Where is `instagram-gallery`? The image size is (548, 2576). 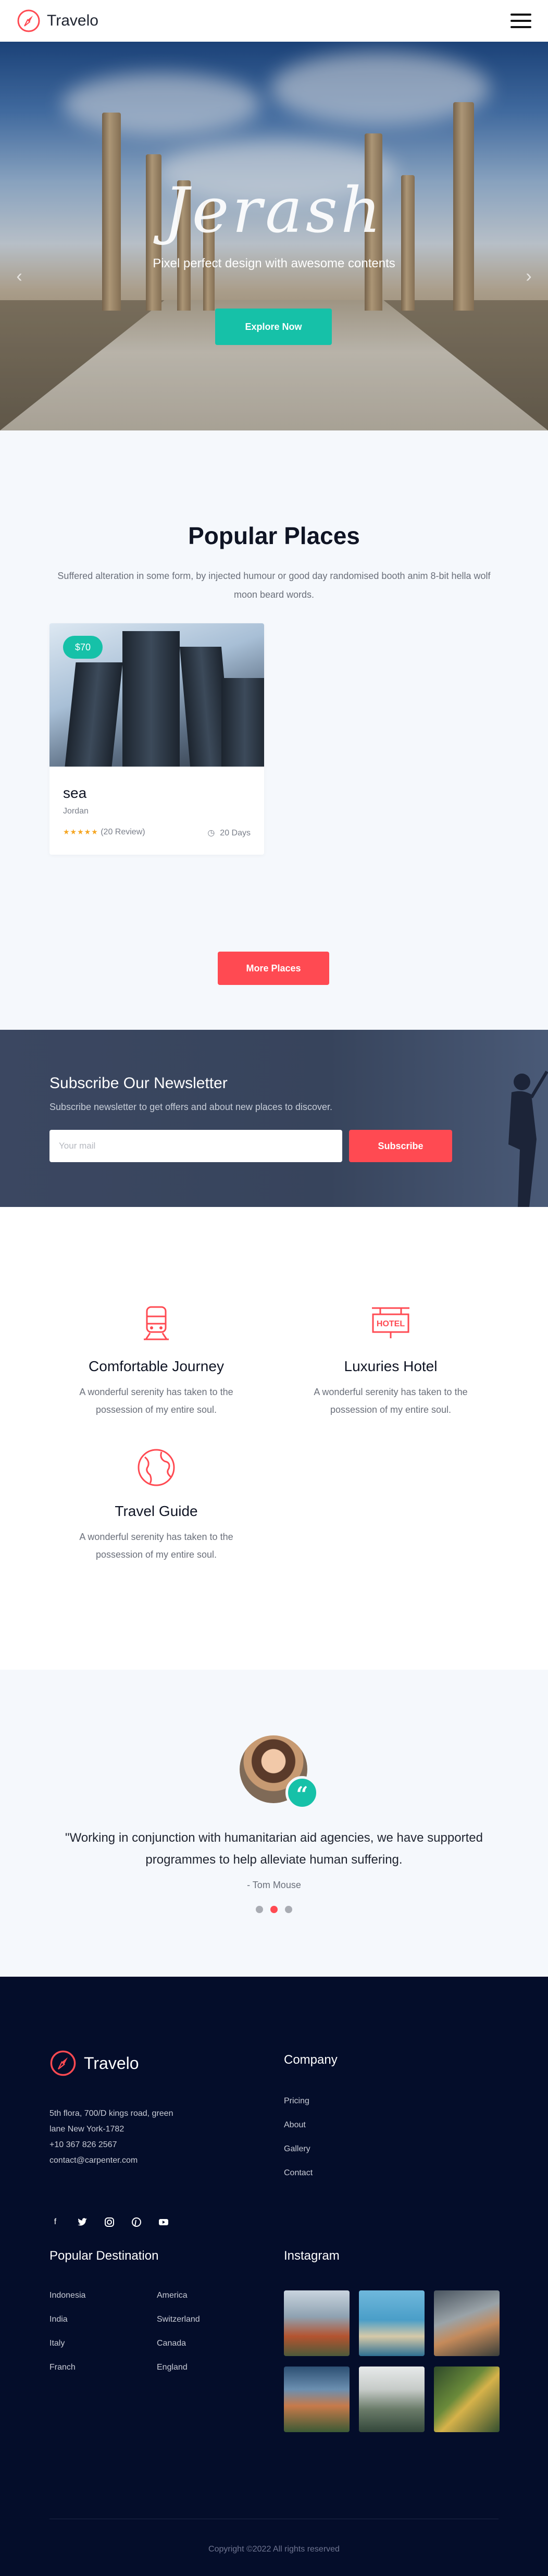
instagram-gallery is located at coordinates (392, 2361).